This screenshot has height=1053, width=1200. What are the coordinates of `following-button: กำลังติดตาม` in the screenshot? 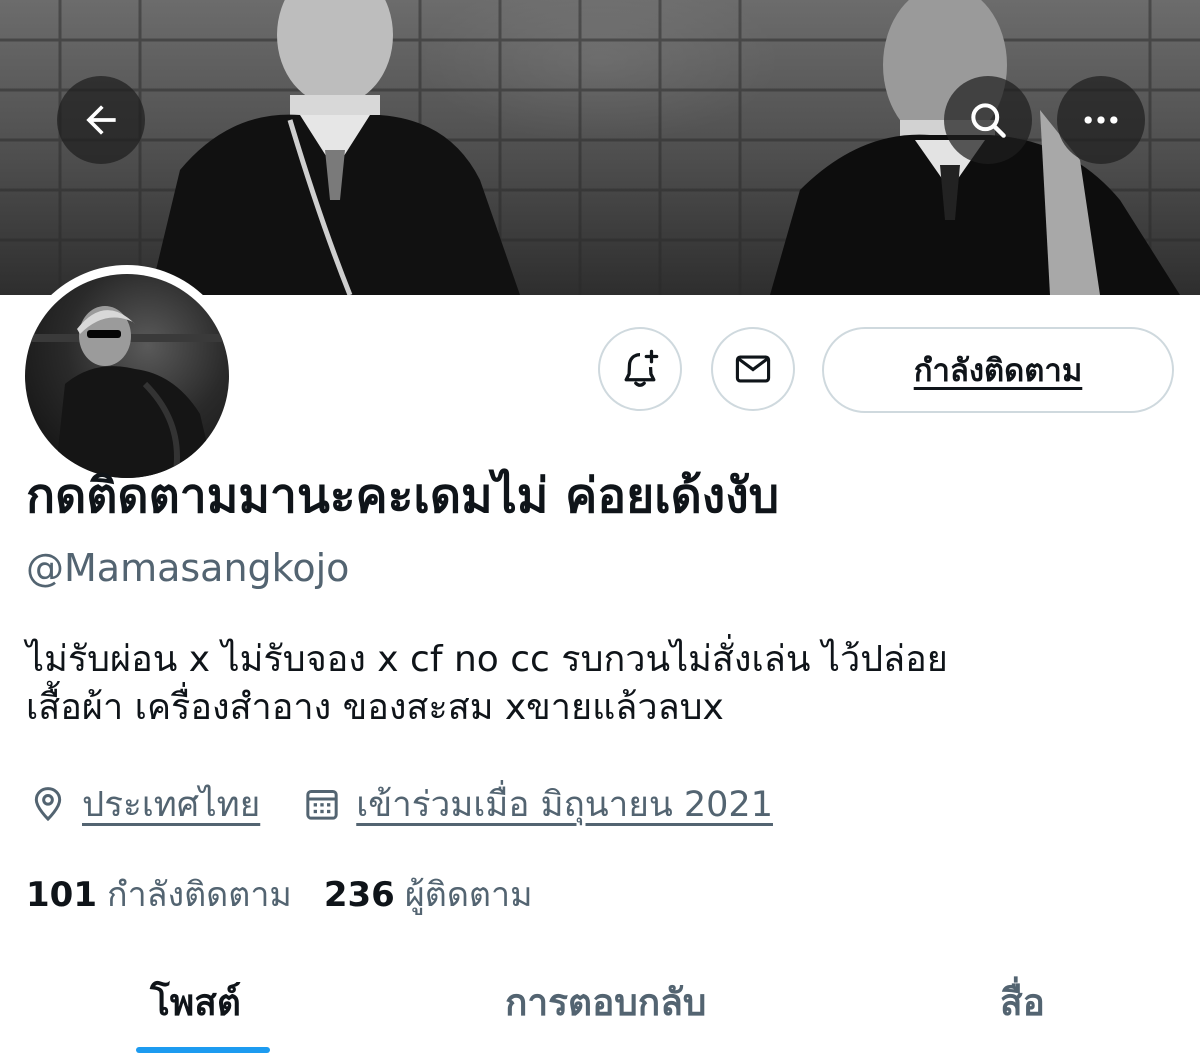 It's located at (998, 370).